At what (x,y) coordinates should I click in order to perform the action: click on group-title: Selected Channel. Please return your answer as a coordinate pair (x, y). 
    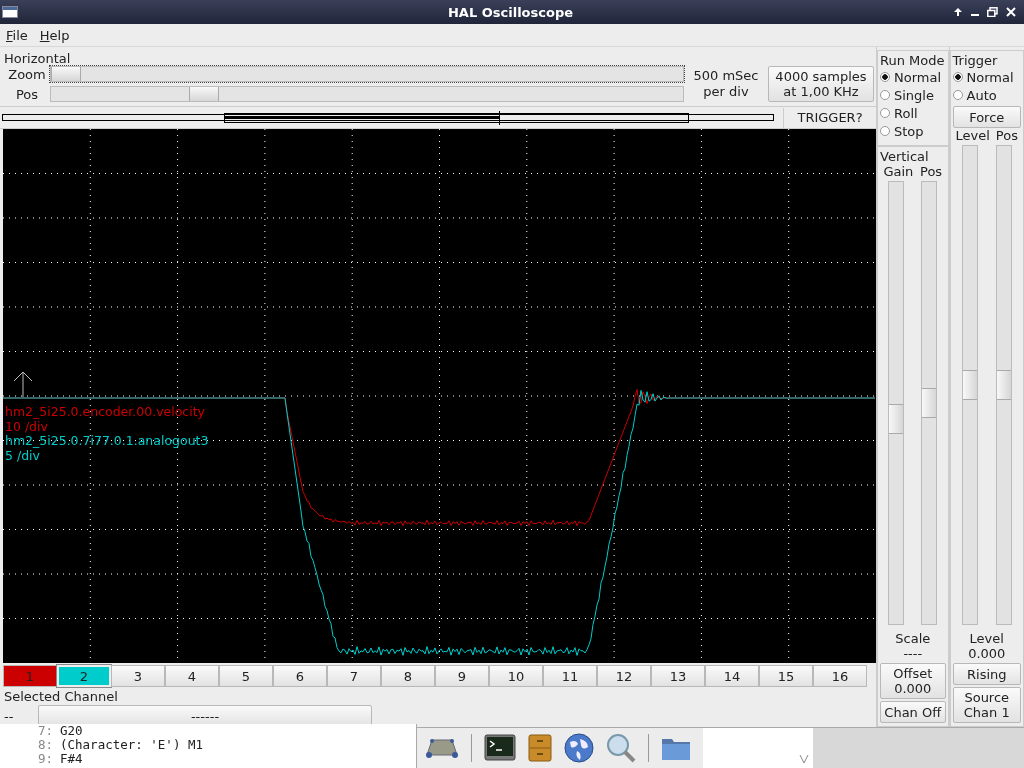
    Looking at the image, I should click on (61, 696).